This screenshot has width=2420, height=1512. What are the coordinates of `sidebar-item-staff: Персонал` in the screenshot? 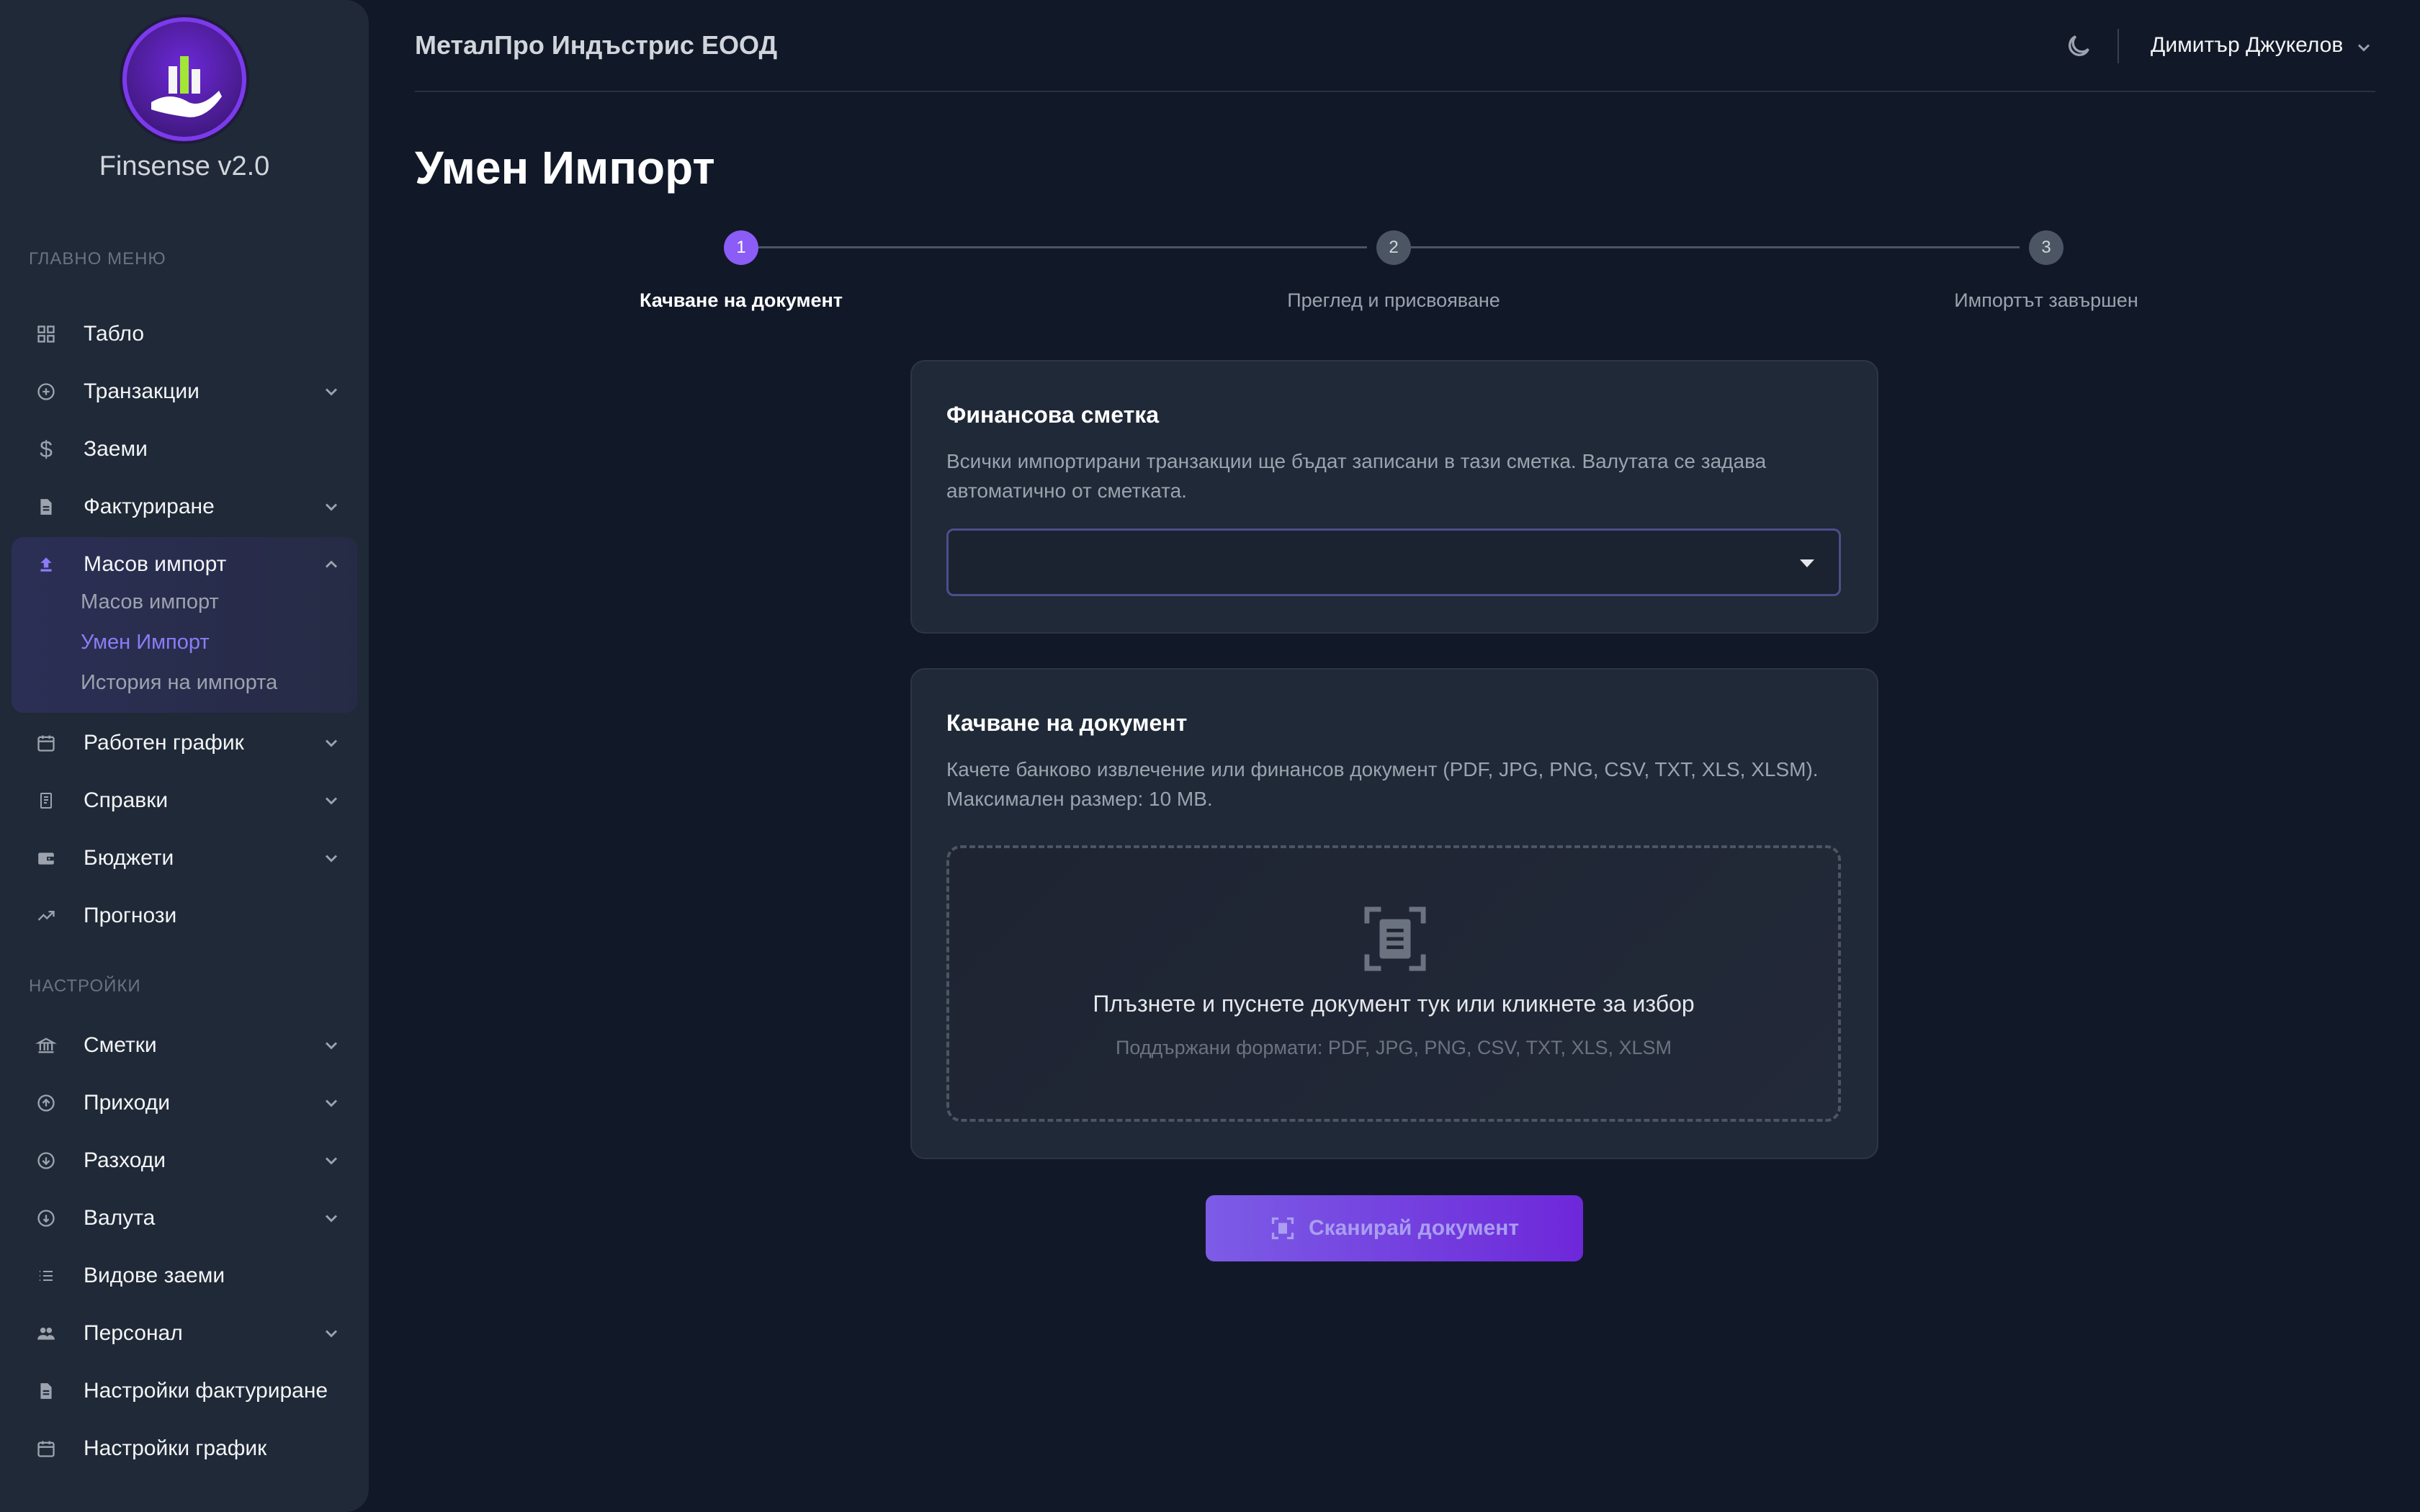 It's located at (185, 1333).